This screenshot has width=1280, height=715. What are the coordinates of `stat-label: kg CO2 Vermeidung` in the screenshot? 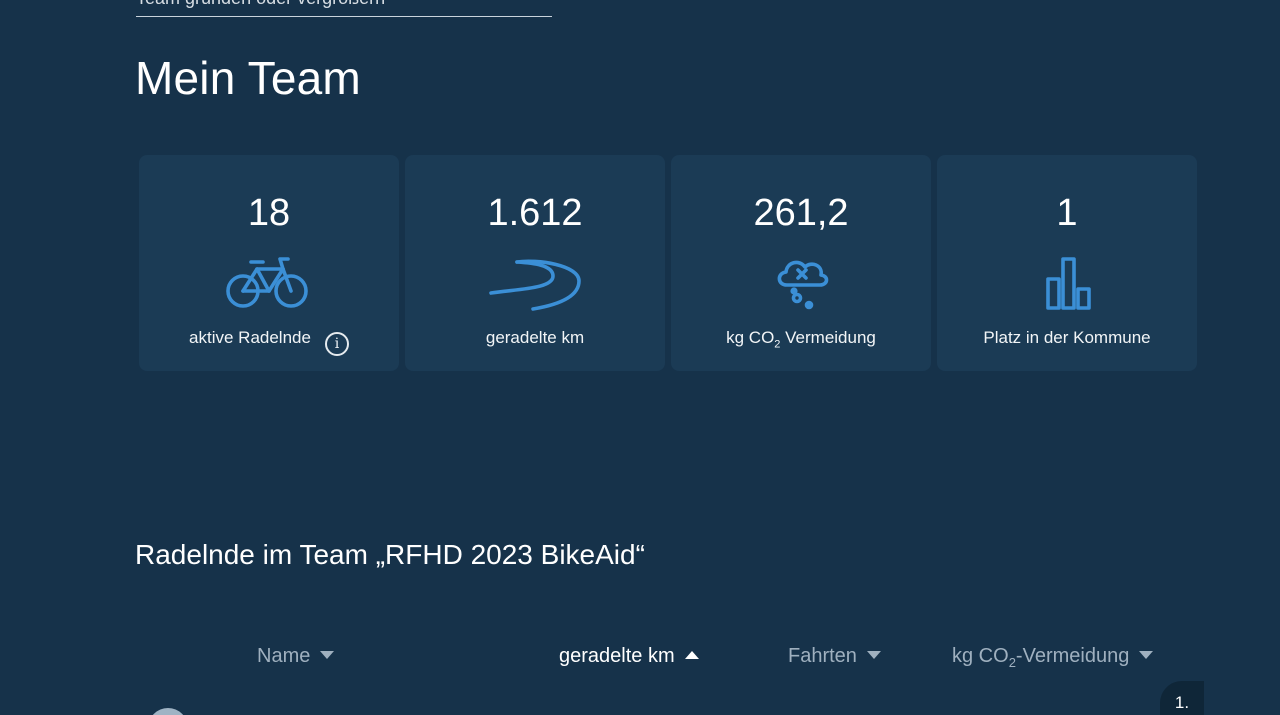 It's located at (801, 341).